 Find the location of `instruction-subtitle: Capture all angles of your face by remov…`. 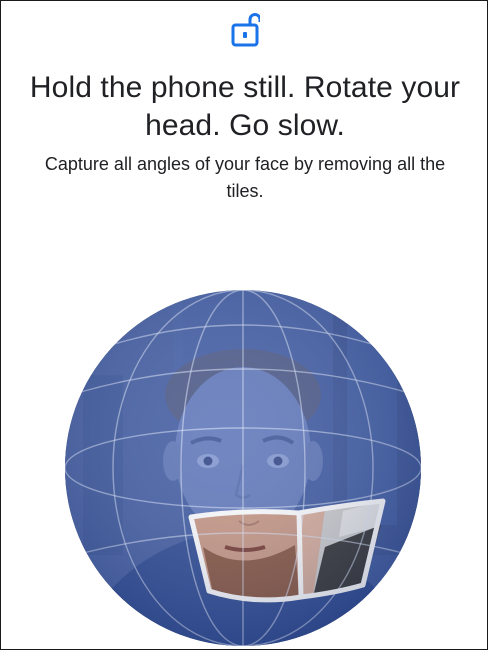

instruction-subtitle: Capture all angles of your face by remov… is located at coordinates (245, 177).